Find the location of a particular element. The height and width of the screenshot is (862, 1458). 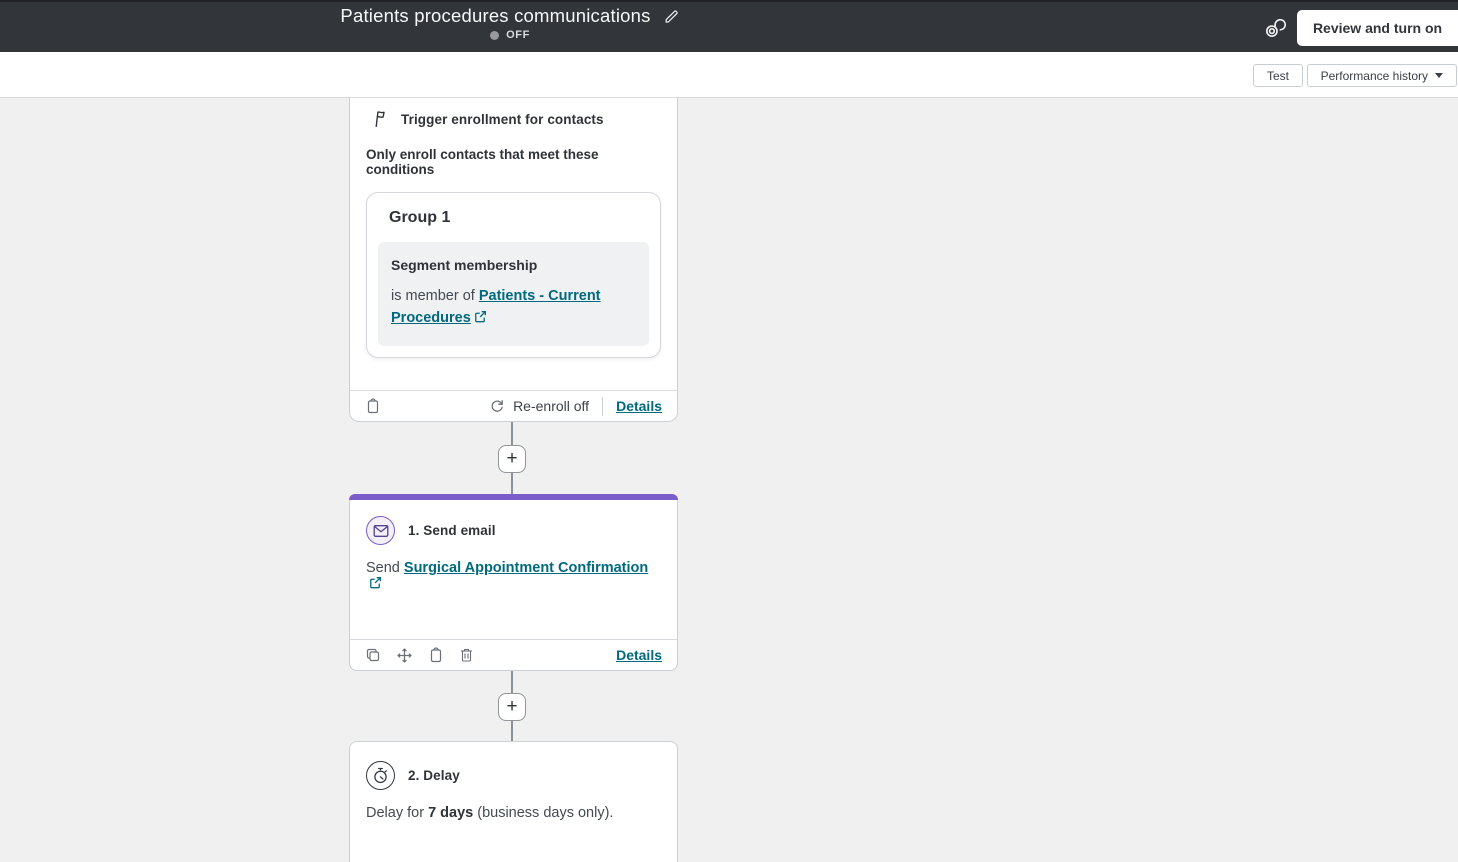

secondary-toolbar: Test Performance history is located at coordinates (729, 75).